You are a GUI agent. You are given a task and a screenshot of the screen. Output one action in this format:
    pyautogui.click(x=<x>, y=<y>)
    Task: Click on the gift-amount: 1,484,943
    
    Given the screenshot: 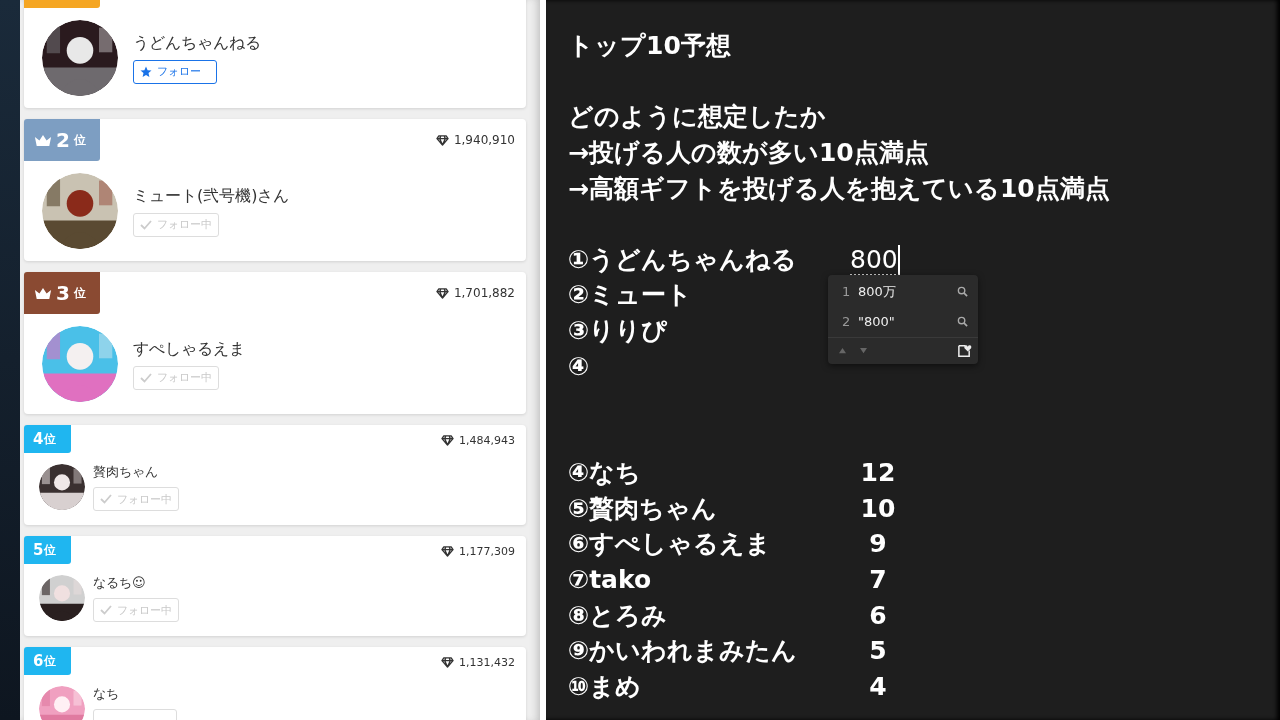 What is the action you would take?
    pyautogui.click(x=487, y=440)
    